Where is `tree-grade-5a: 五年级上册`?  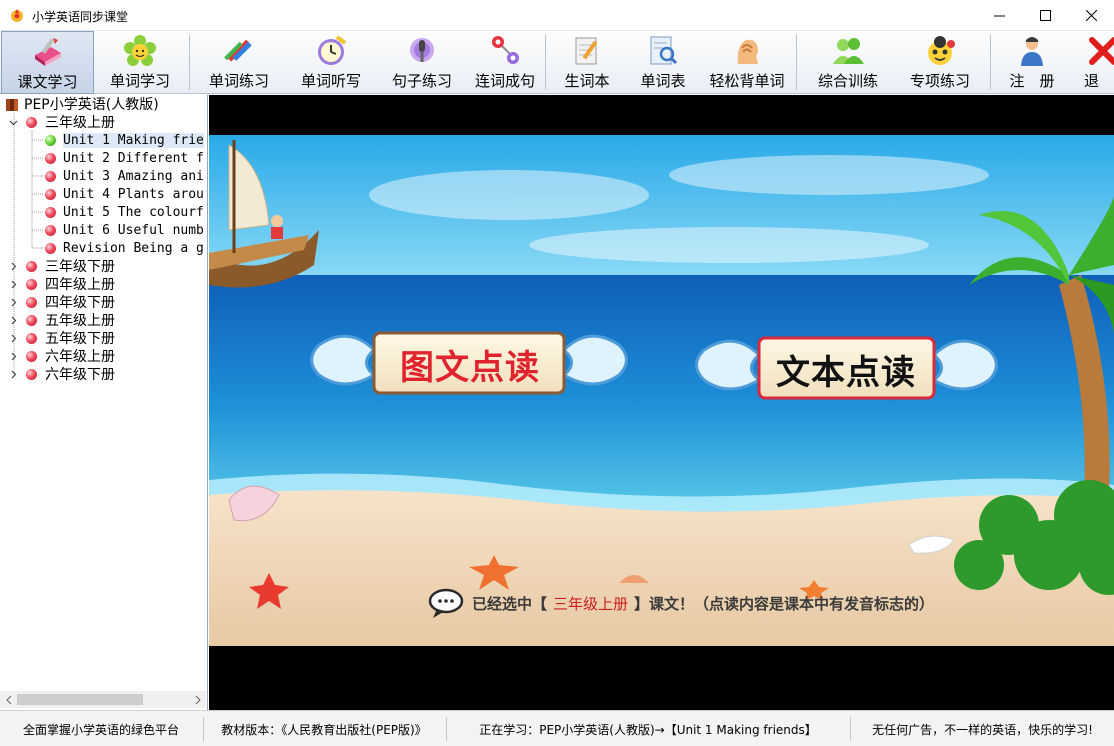
tree-grade-5a: 五年级上册 is located at coordinates (61, 320).